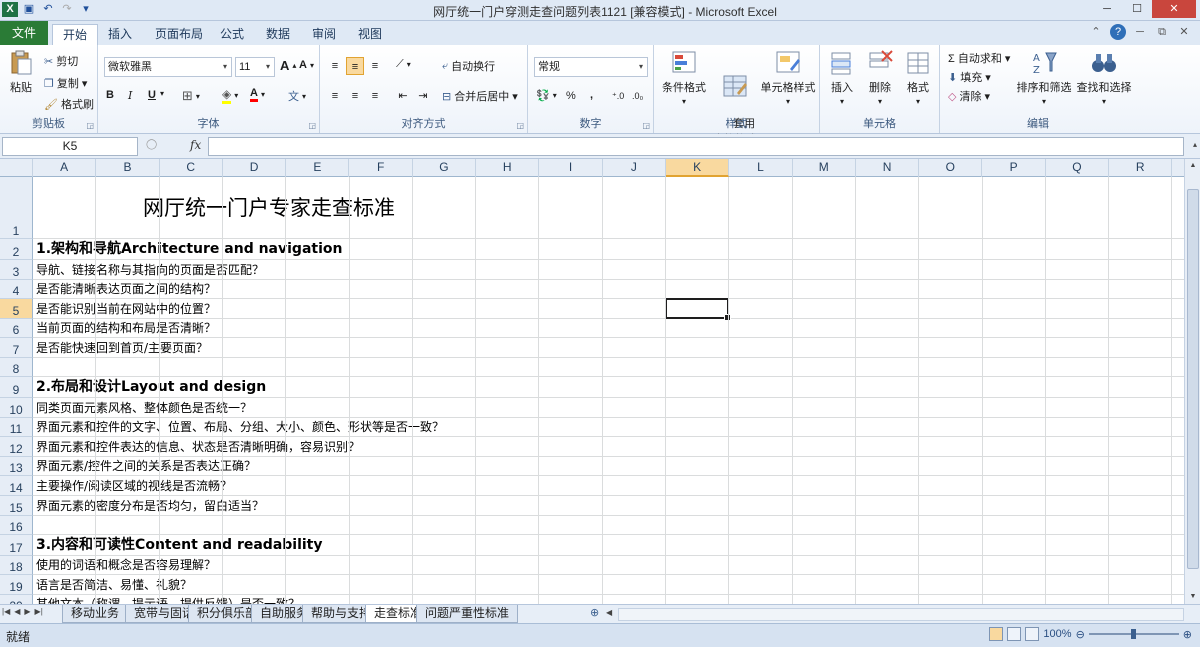  I want to click on align-bottom-icon: ≡, so click(375, 66).